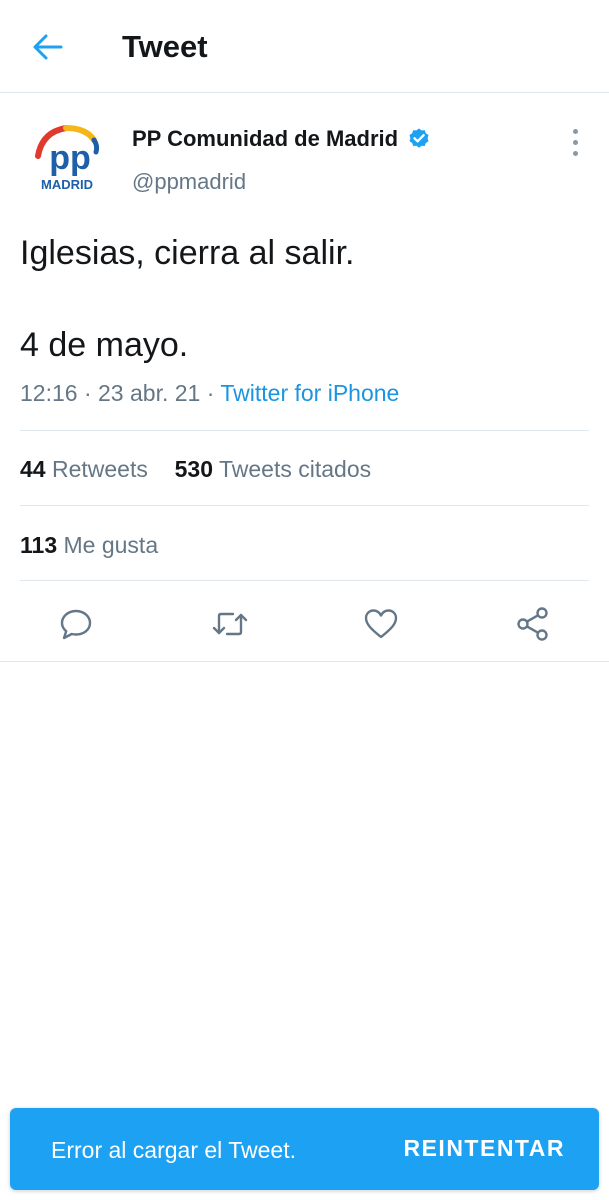  I want to click on share-button, so click(533, 624).